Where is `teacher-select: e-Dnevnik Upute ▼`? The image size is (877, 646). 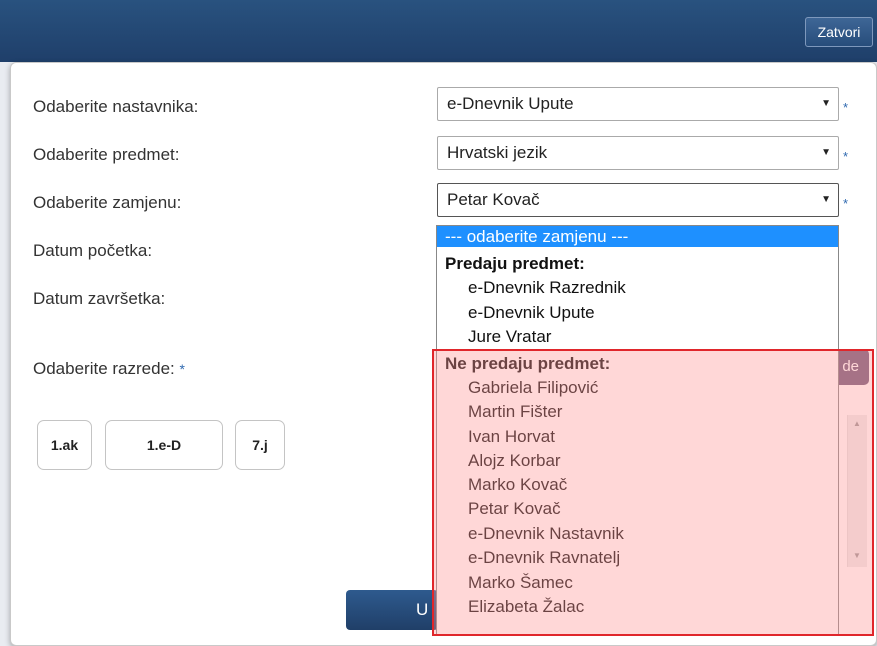 teacher-select: e-Dnevnik Upute ▼ is located at coordinates (638, 104).